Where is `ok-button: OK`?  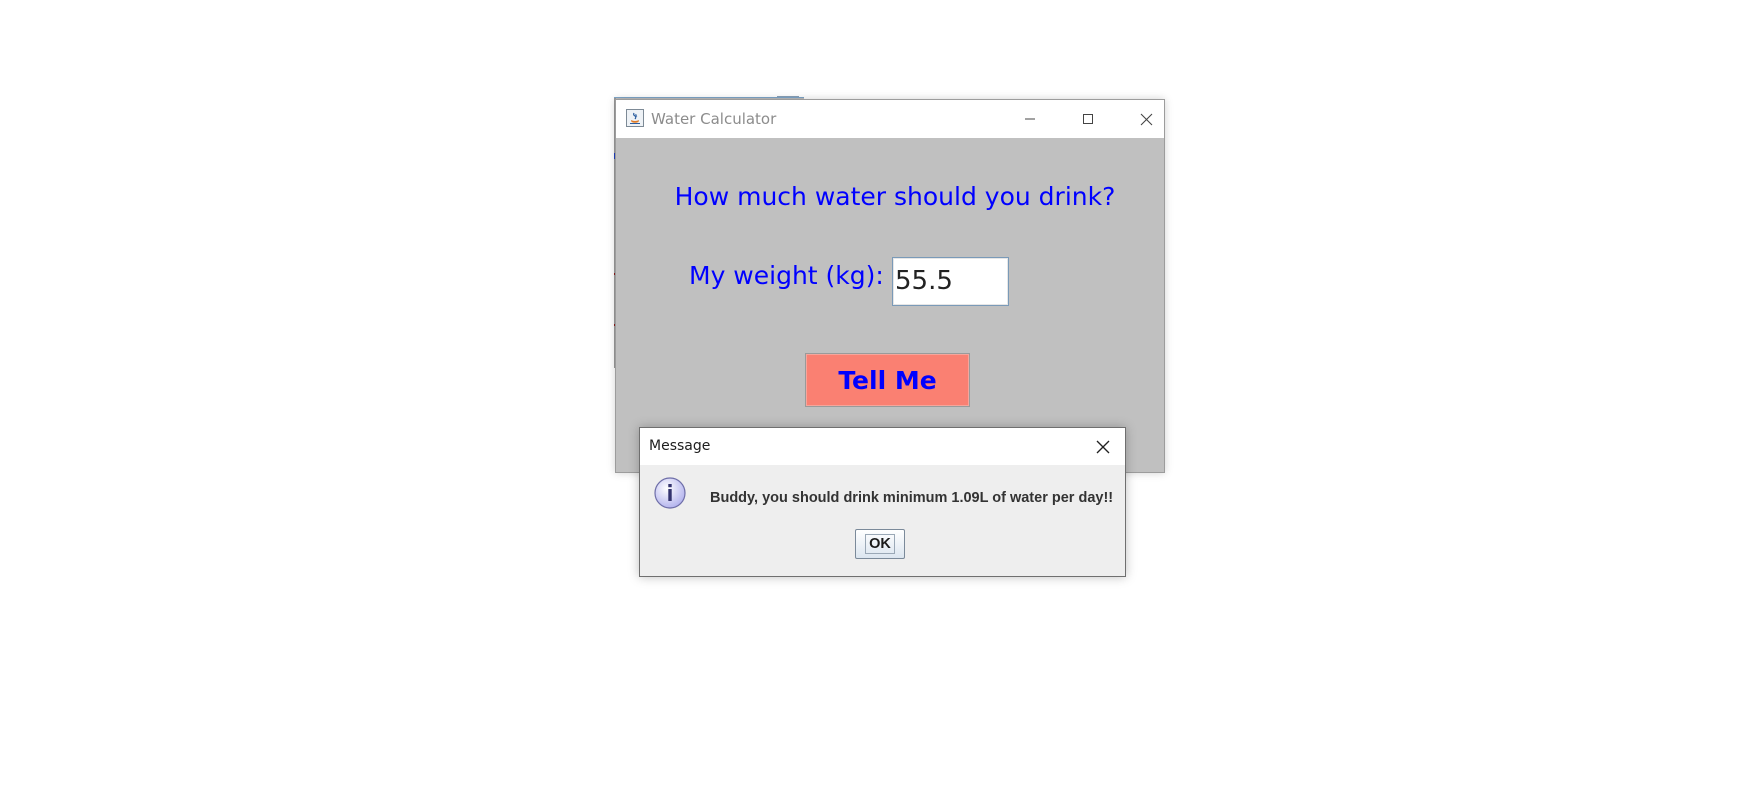 ok-button: OK is located at coordinates (880, 544).